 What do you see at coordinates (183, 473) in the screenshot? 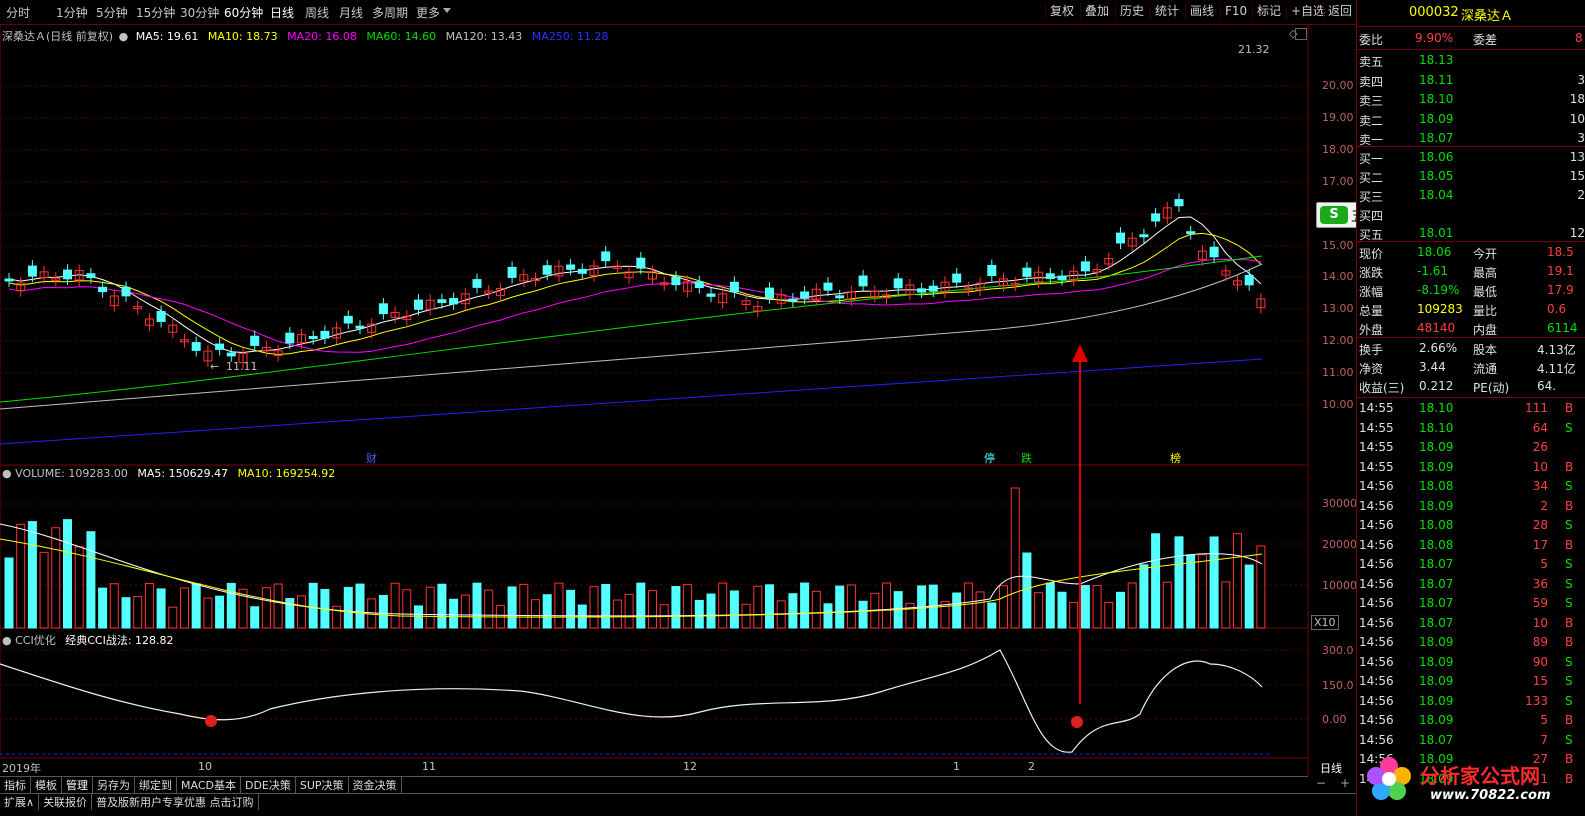
I see `vol-ma5-legend: MA5: 150629.47` at bounding box center [183, 473].